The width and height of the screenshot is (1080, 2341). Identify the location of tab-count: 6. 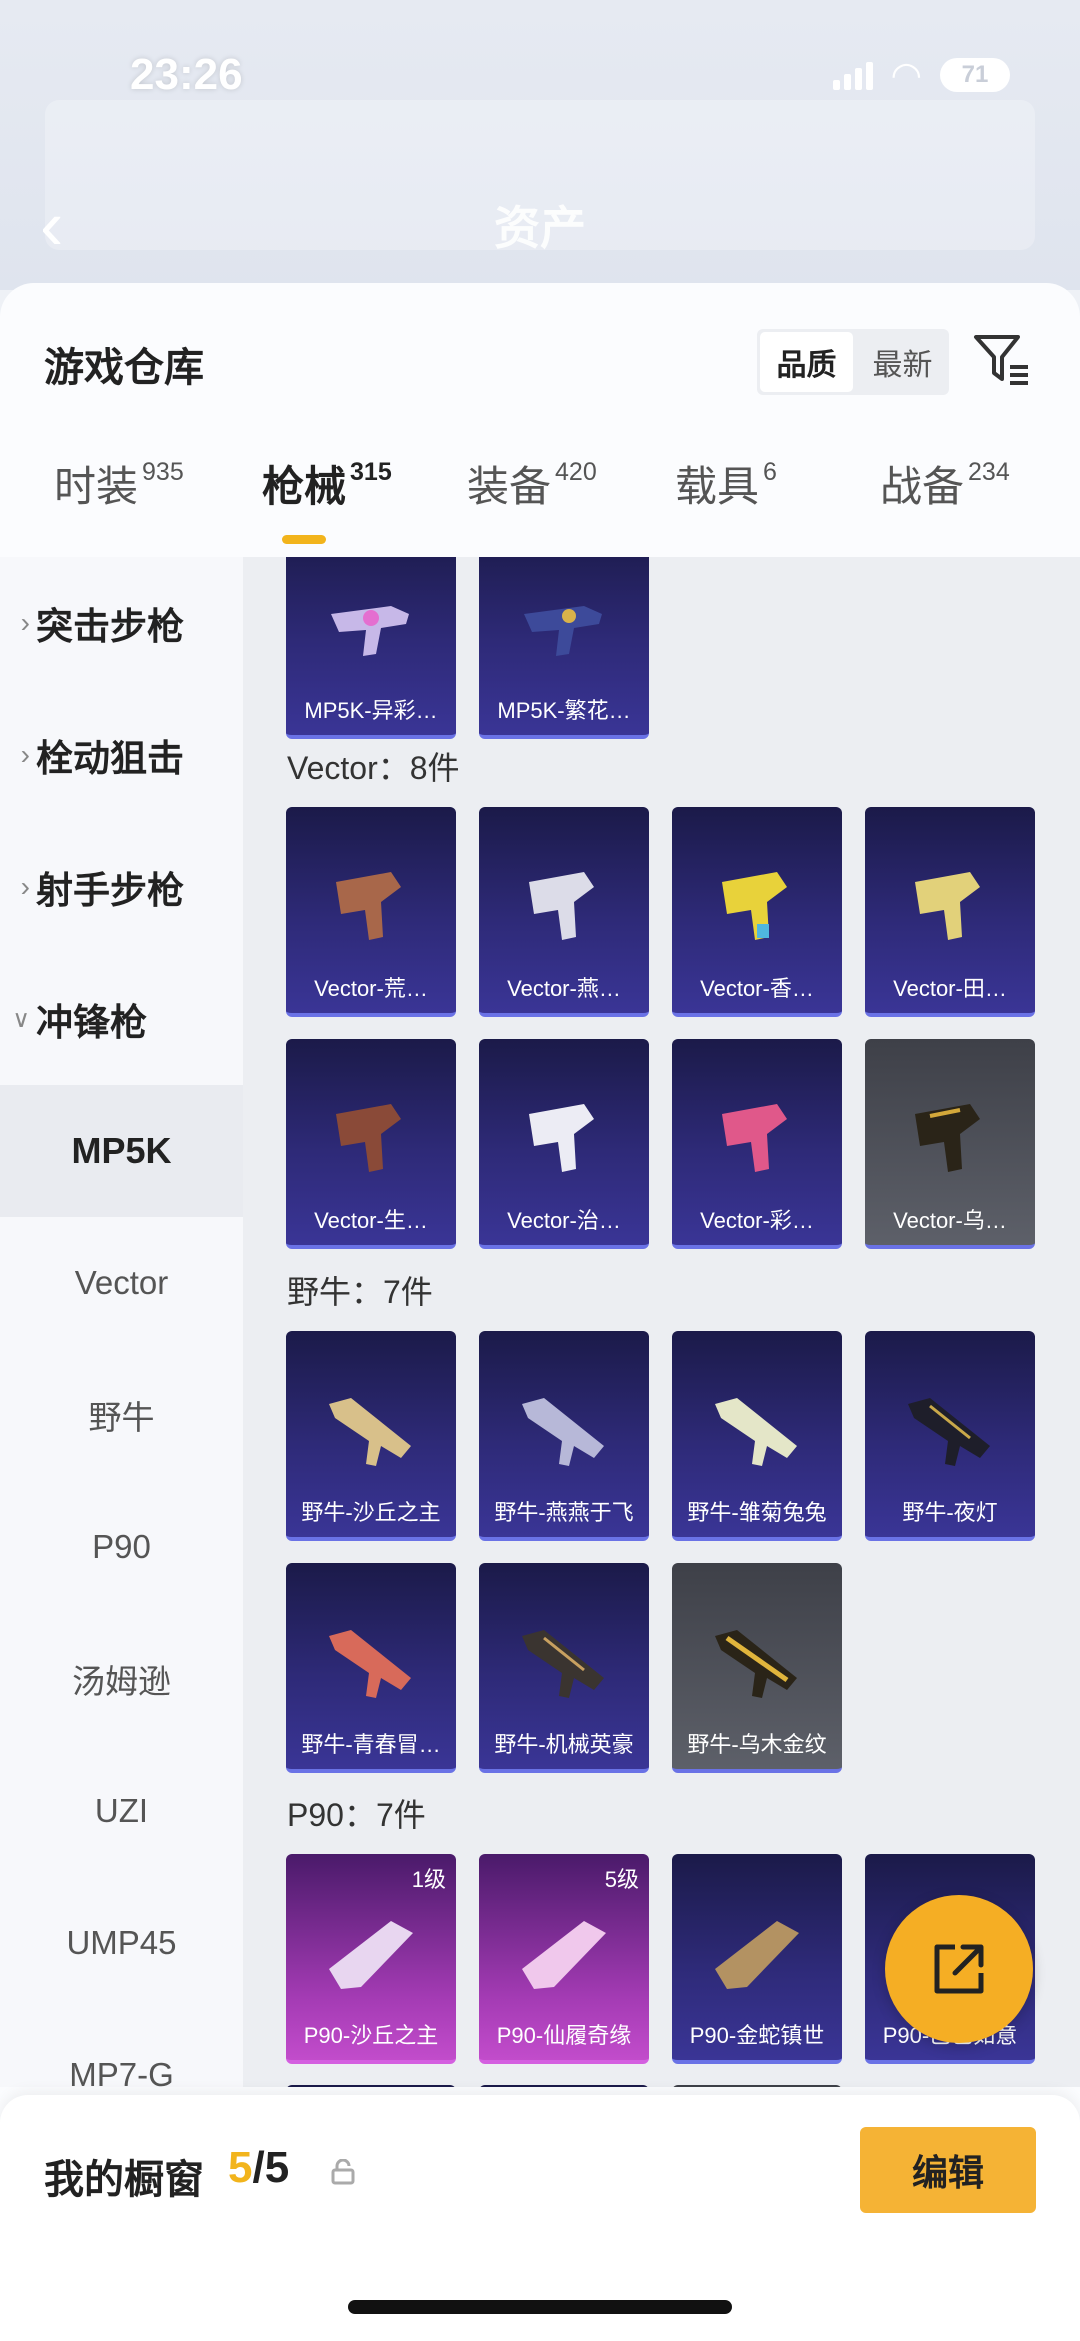
(770, 472).